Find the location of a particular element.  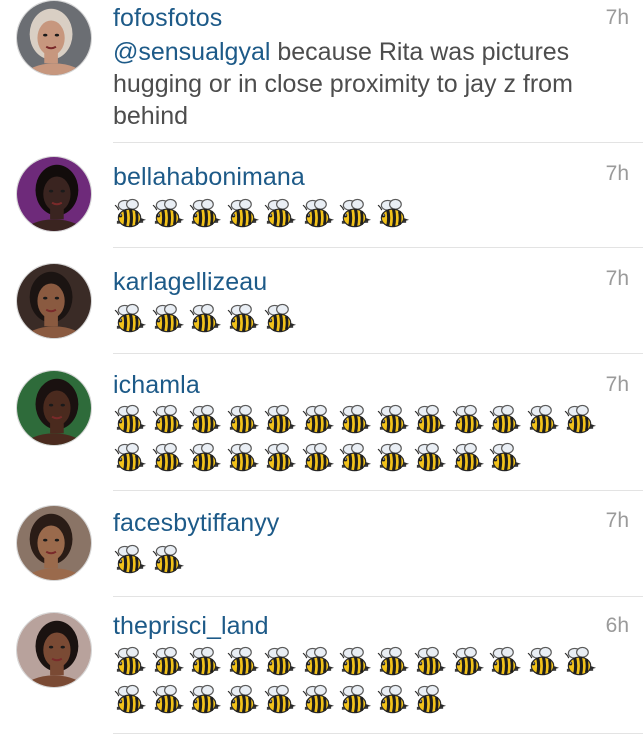

comment-username: fofosfotos is located at coordinates (167, 18).